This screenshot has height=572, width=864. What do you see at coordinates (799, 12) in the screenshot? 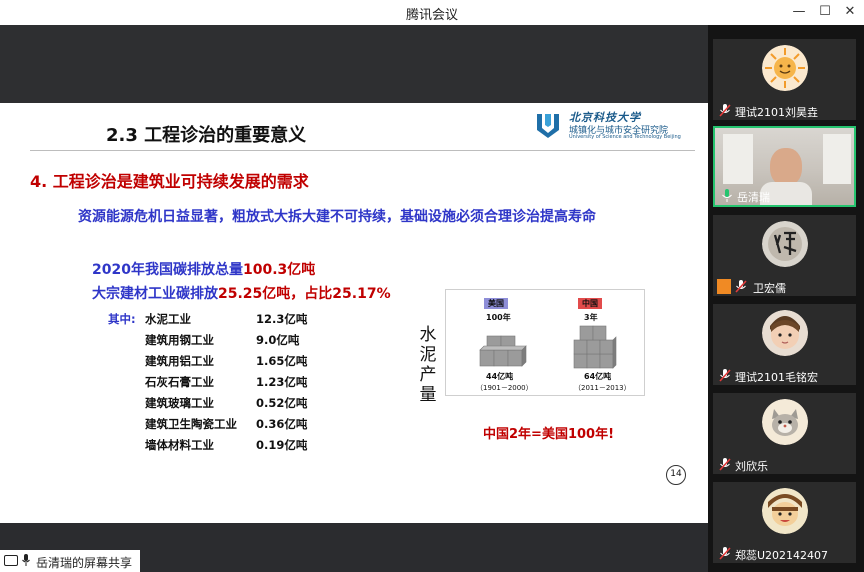
I see `minimize-button: —` at bounding box center [799, 12].